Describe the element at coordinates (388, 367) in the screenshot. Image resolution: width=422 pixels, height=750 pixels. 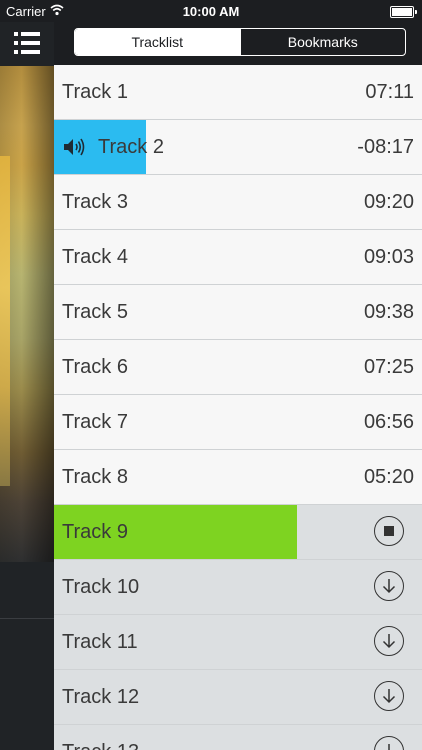
I see `track-duration: 07:25` at that location.